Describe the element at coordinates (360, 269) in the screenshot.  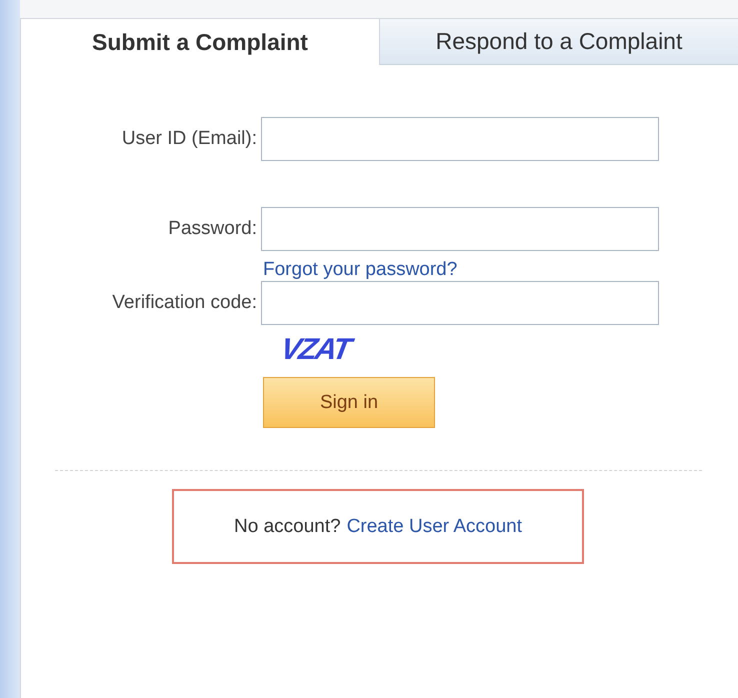
I see `forgot-password-link: Forgot your password?` at that location.